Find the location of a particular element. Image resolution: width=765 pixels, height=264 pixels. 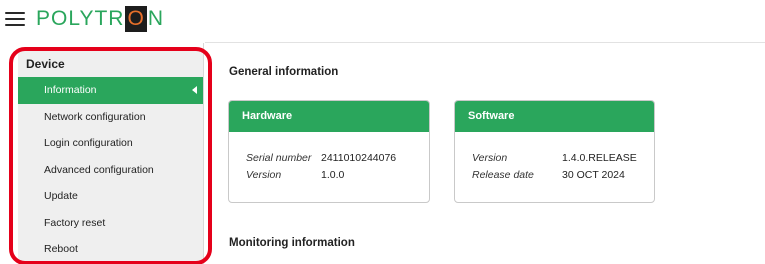

hamburger-menu-icon is located at coordinates (15, 19).